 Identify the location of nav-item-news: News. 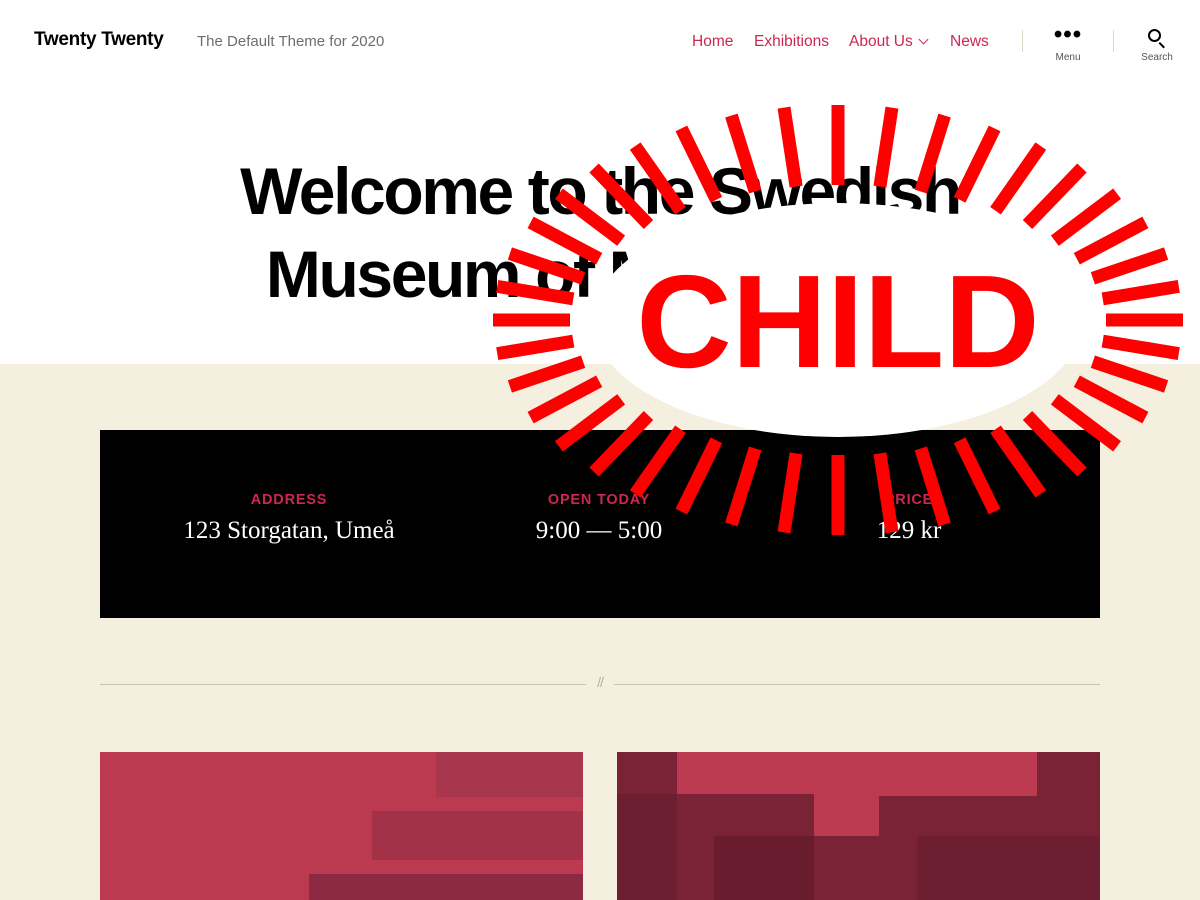
(969, 42).